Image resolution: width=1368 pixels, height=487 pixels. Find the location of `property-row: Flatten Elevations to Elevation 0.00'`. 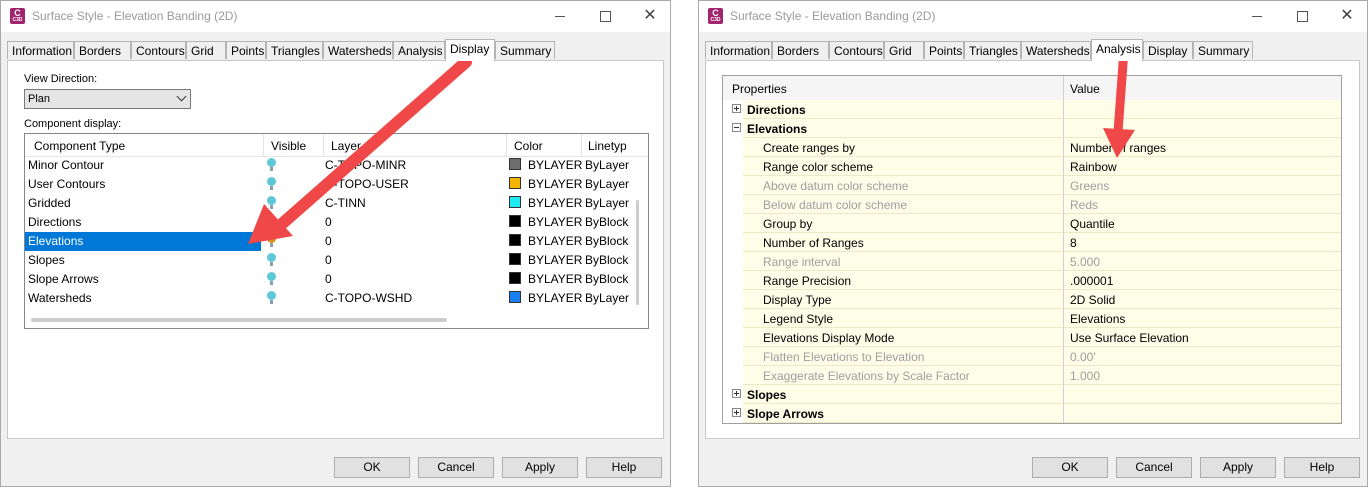

property-row: Flatten Elevations to Elevation 0.00' is located at coordinates (1032, 356).